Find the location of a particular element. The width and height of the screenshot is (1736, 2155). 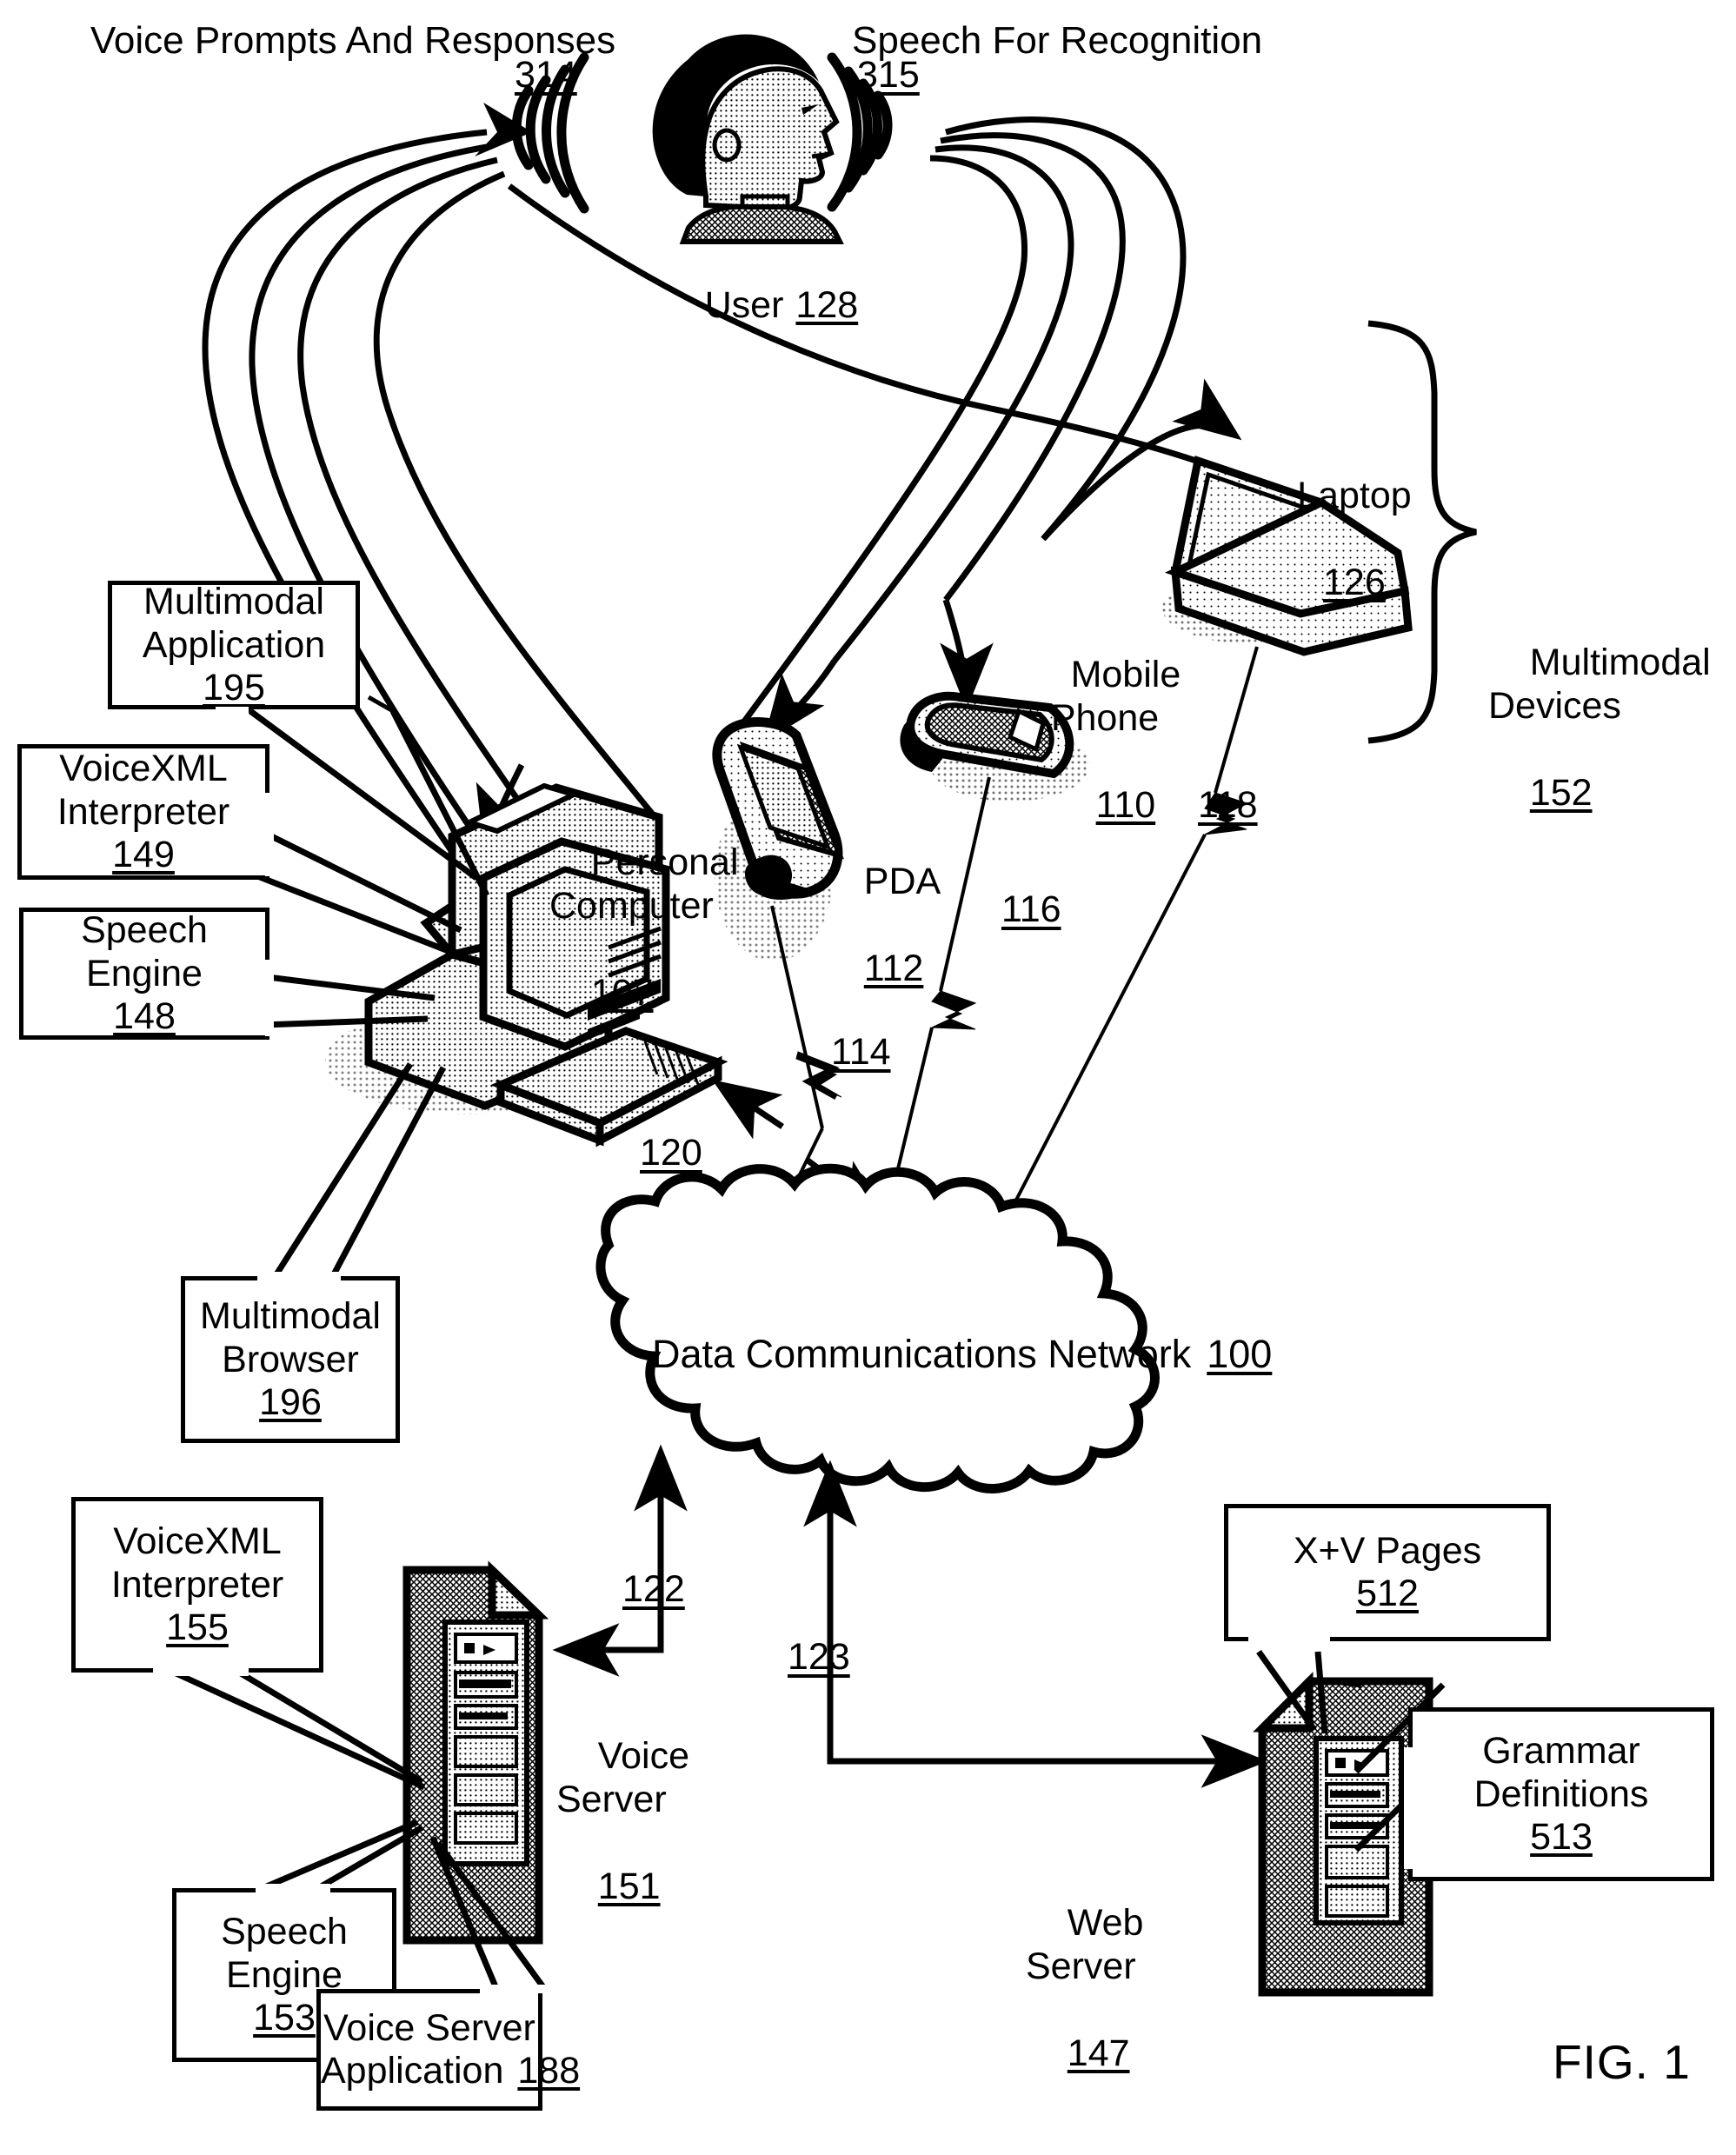

web-server-label-text: Web Server is located at coordinates (1085, 1944).